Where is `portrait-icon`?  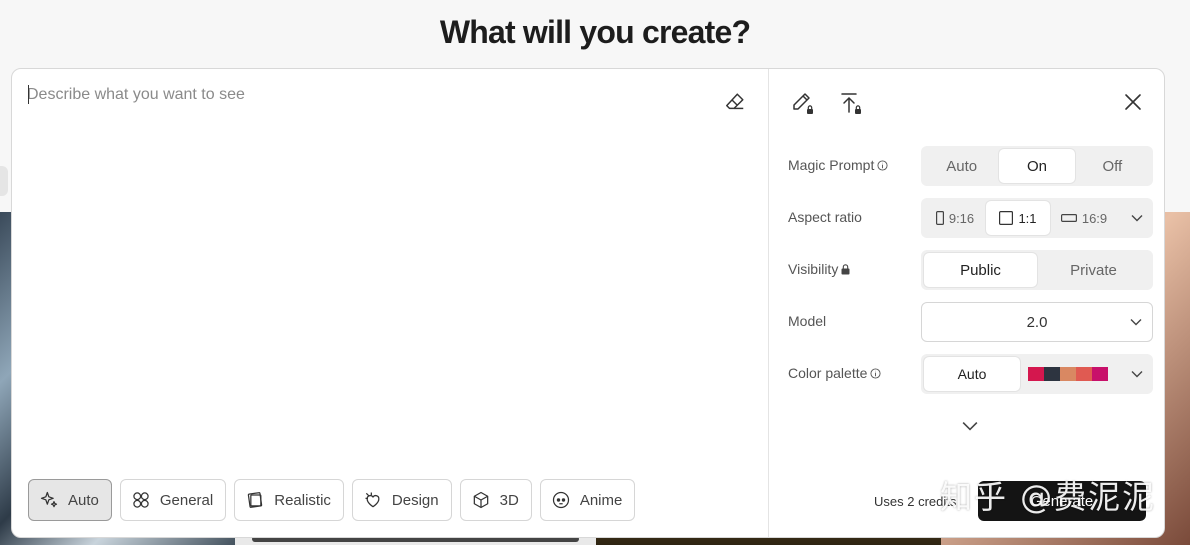
portrait-icon is located at coordinates (939, 218).